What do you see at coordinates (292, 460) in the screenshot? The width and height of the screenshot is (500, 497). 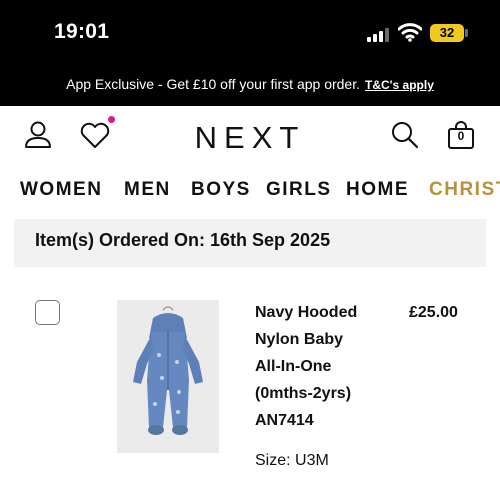 I see `product-size: Size: U3M` at bounding box center [292, 460].